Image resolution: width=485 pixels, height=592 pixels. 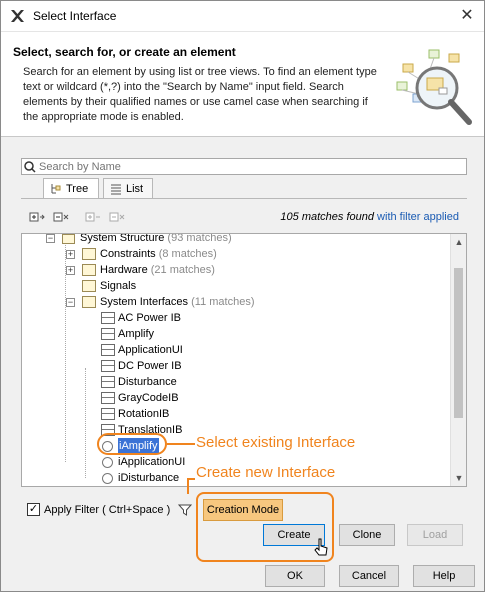 What do you see at coordinates (144, 414) in the screenshot?
I see `tree-label: RotationIB` at bounding box center [144, 414].